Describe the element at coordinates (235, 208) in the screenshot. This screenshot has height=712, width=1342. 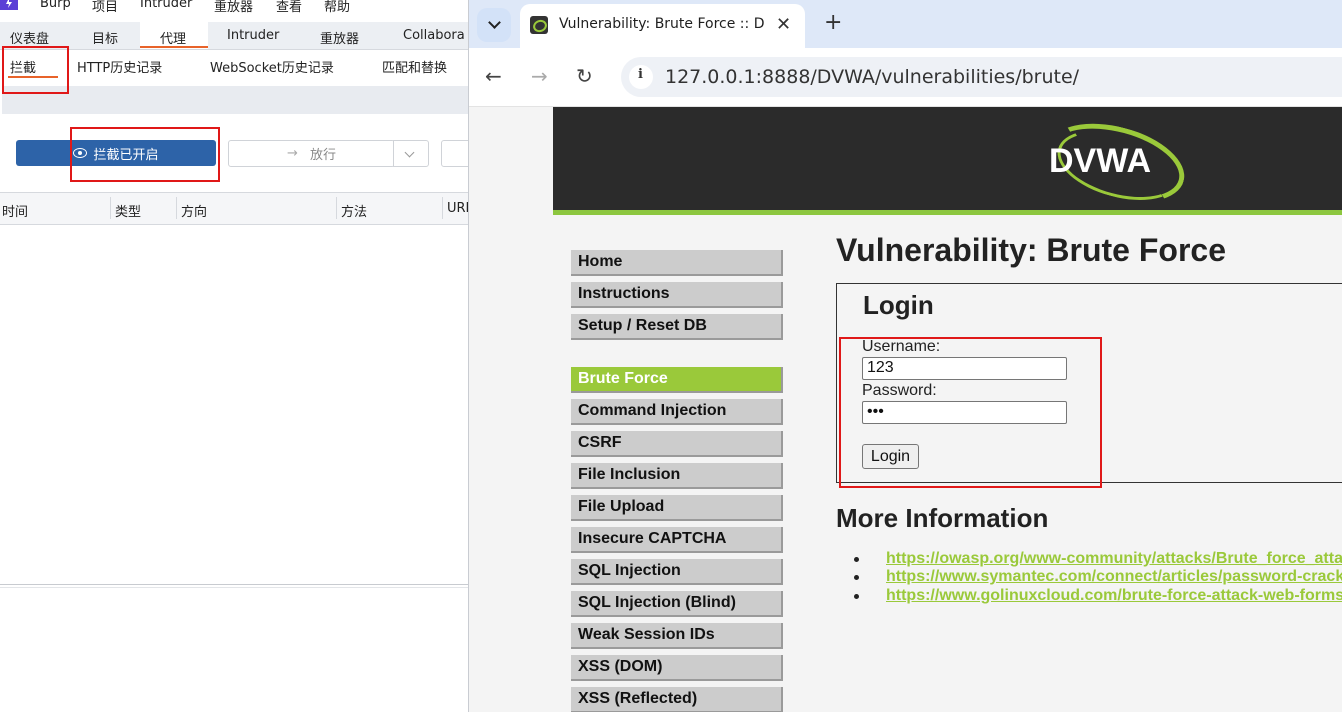
I see `intercept-table-header: 时间 类型 方向 方法 URL` at that location.